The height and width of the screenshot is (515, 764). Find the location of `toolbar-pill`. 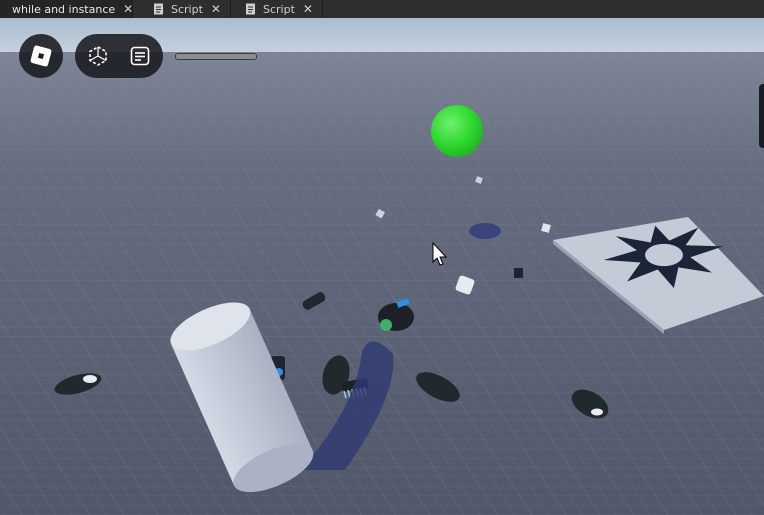

toolbar-pill is located at coordinates (119, 56).